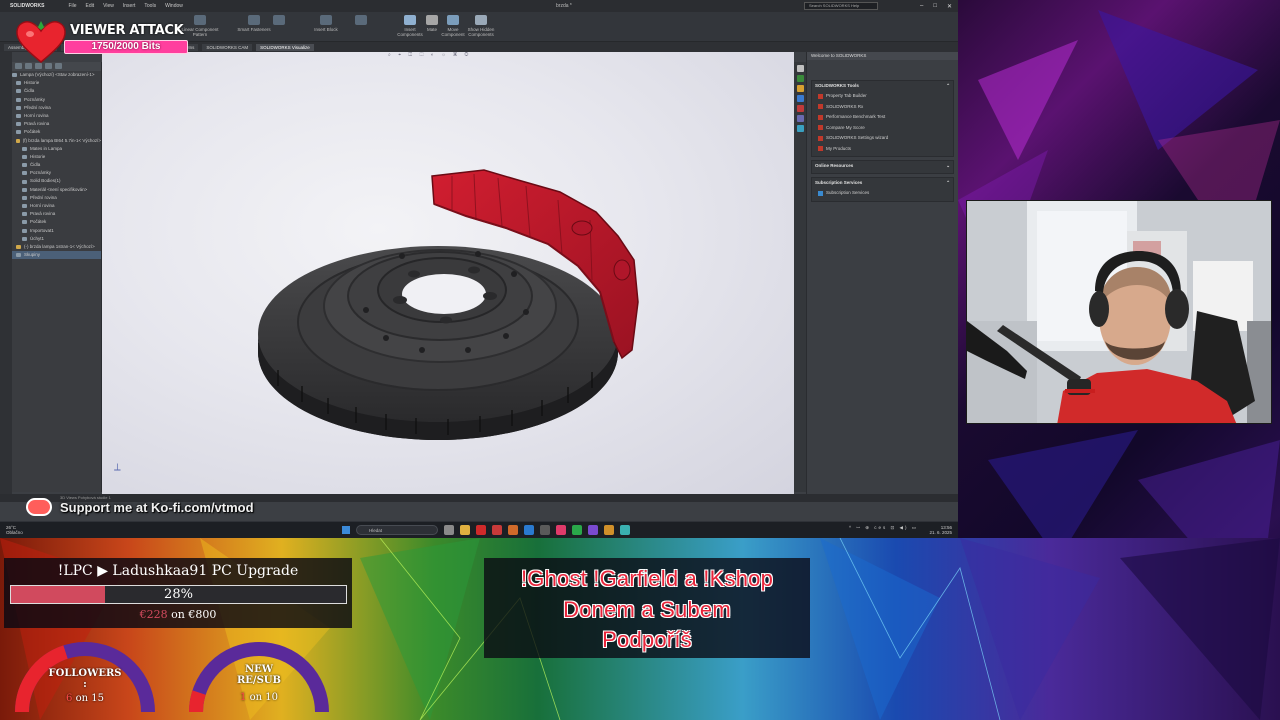  I want to click on resources-icon, so click(800, 68).